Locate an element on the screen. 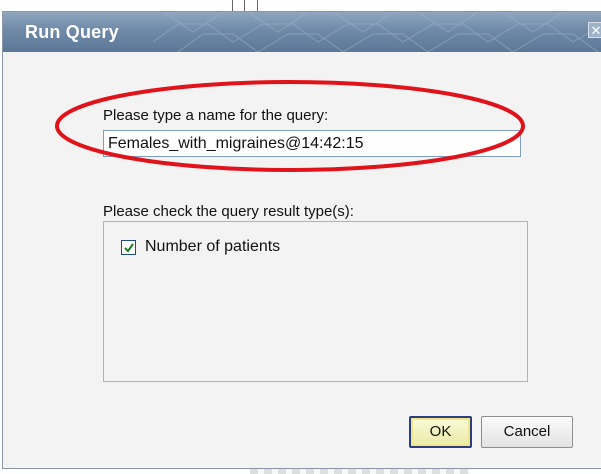 The image size is (601, 474). number-of-patients-label: Number of patients is located at coordinates (213, 246).